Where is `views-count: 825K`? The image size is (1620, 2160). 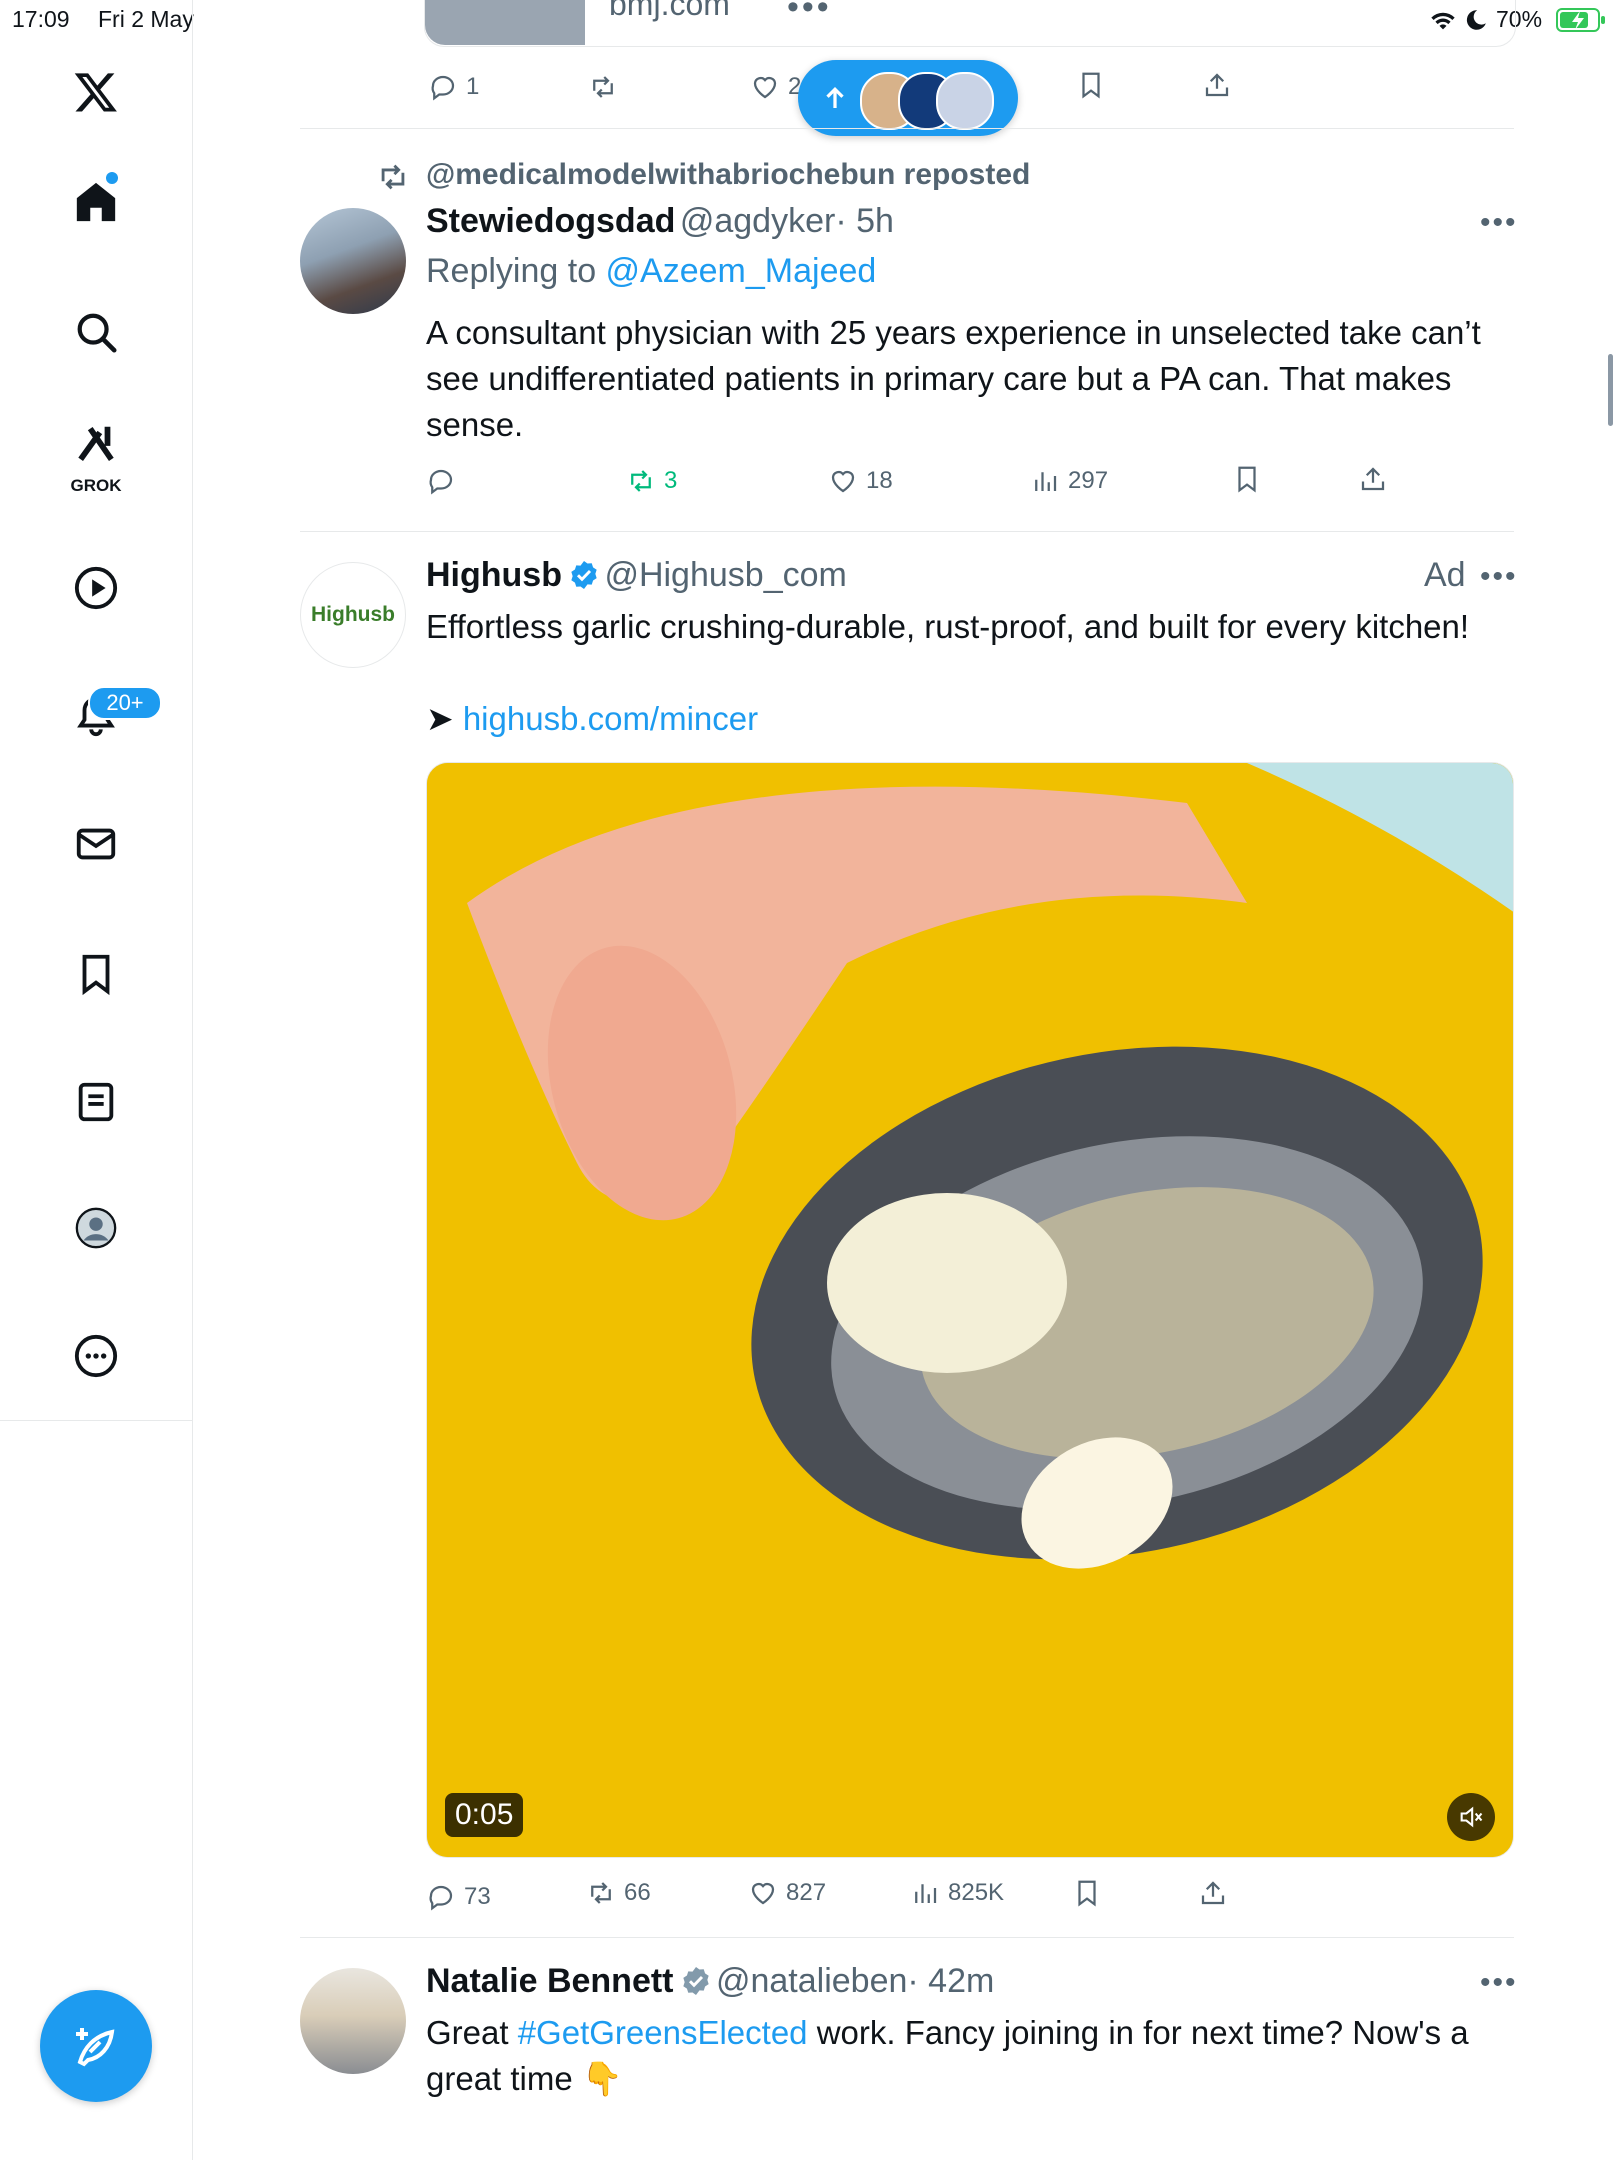 views-count: 825K is located at coordinates (976, 1892).